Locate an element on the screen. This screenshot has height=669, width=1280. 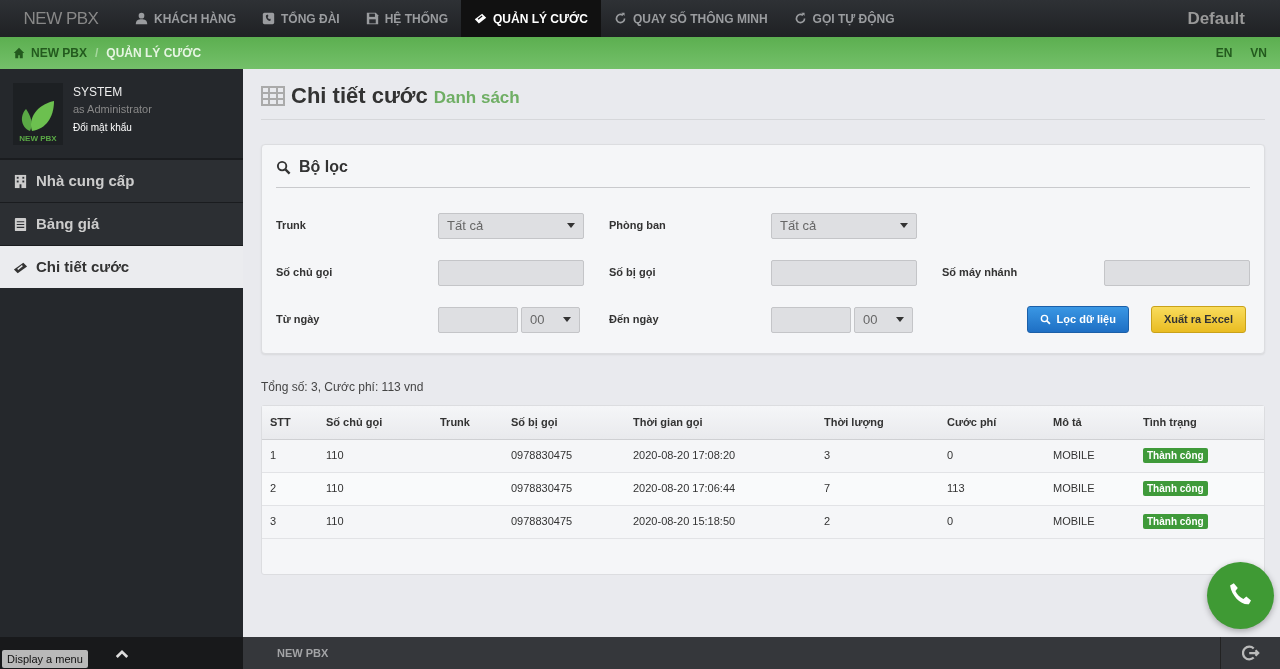
page-subtitle: Danh sách is located at coordinates (476, 98).